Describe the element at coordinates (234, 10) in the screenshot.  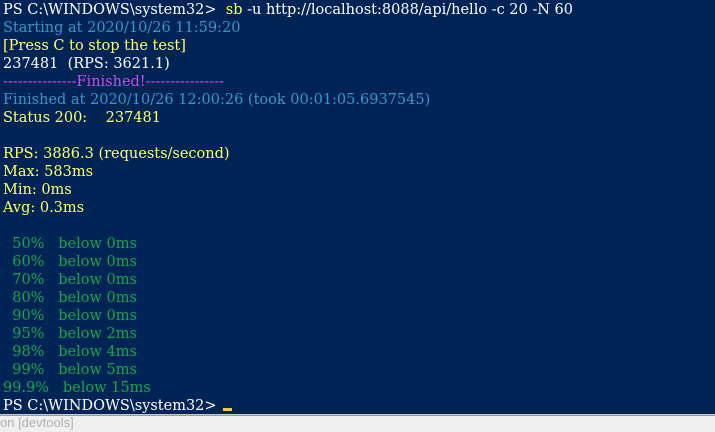
I see `command-name: sb` at that location.